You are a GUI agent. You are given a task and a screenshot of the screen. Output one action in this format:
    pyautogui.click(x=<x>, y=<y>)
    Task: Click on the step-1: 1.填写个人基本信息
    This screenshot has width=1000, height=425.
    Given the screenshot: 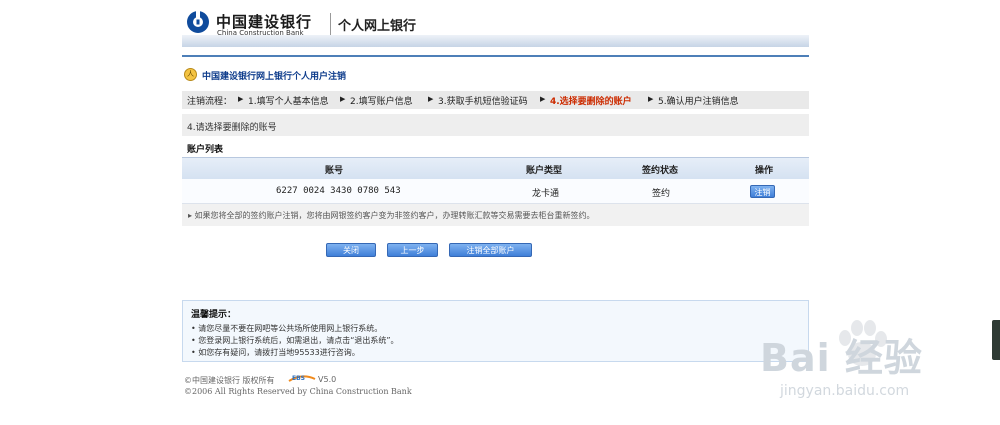 What is the action you would take?
    pyautogui.click(x=288, y=102)
    